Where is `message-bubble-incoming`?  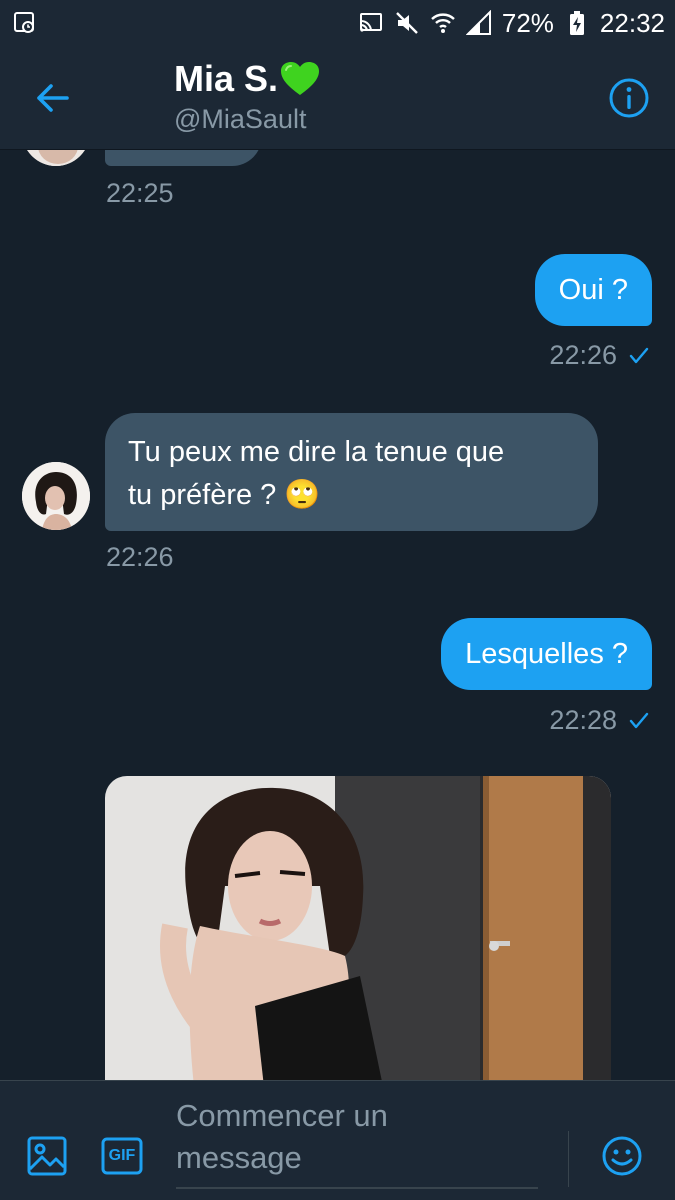 message-bubble-incoming is located at coordinates (183, 158).